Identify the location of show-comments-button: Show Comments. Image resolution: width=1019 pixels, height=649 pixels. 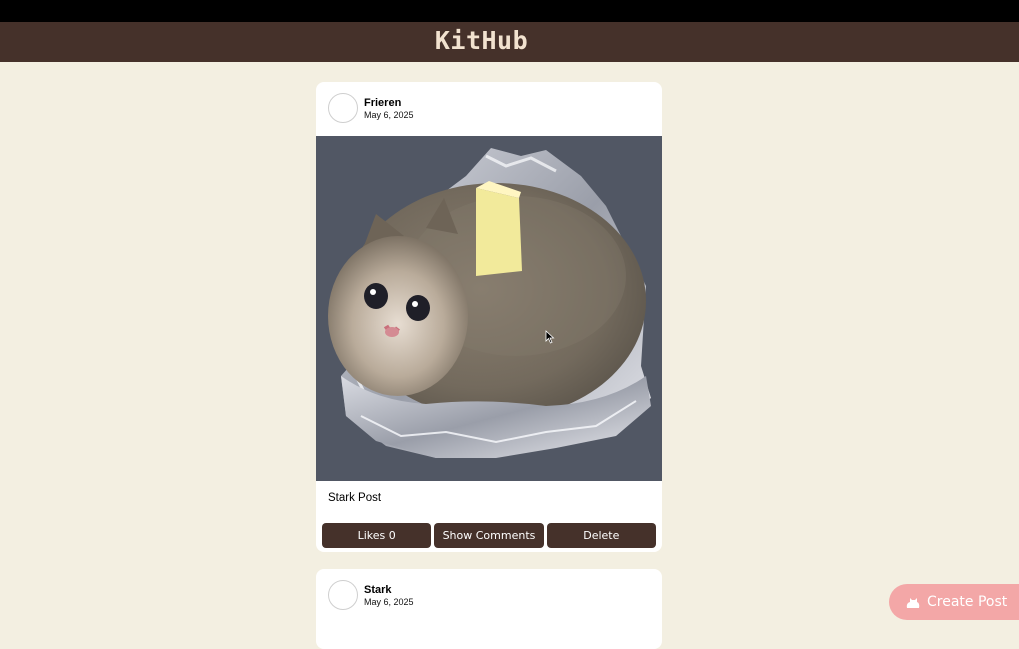
(489, 535).